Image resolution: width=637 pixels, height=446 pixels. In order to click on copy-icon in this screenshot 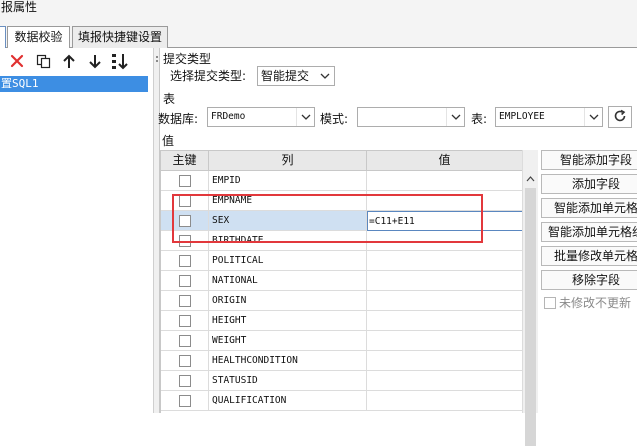, I will do `click(43, 61)`.